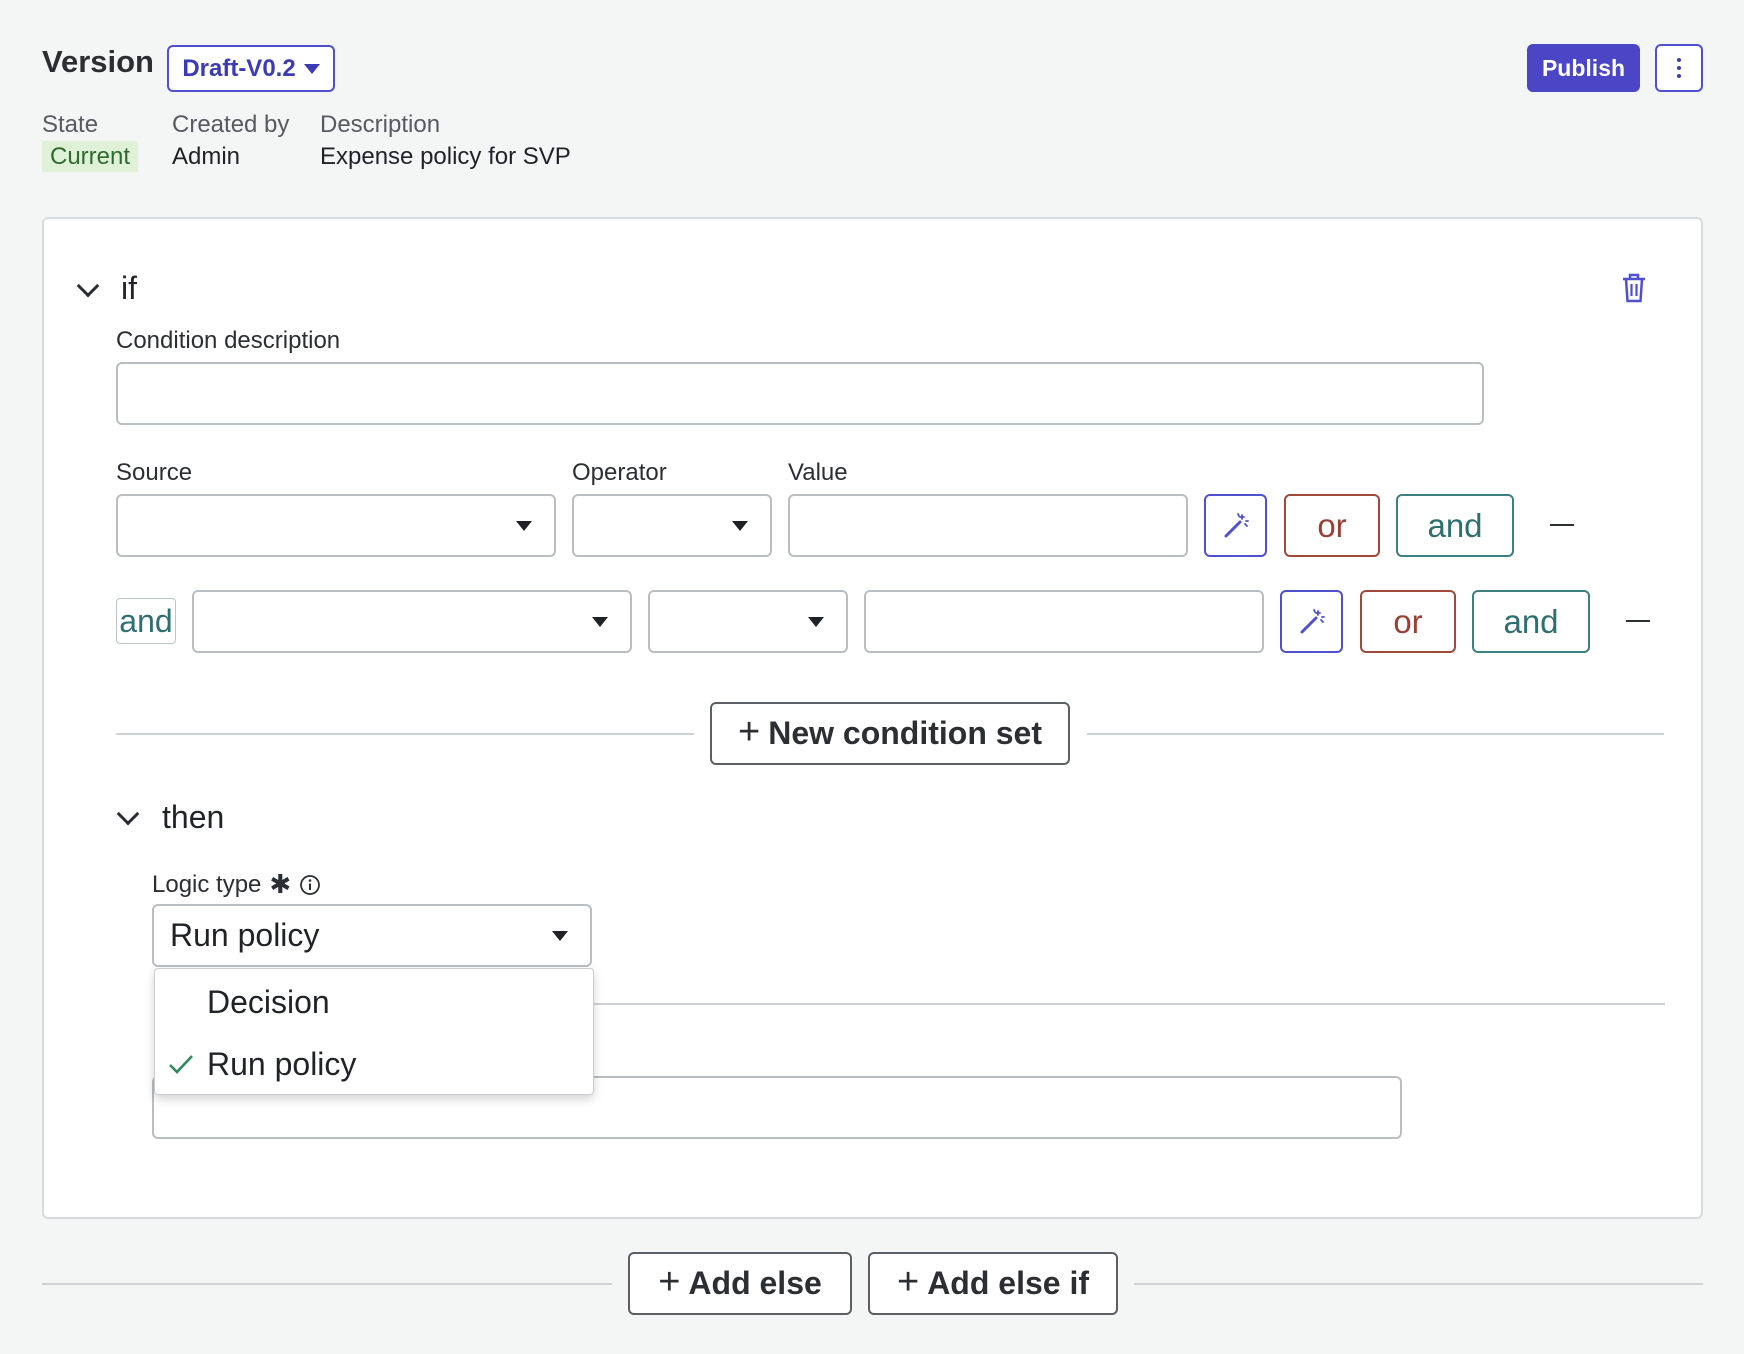 Image resolution: width=1744 pixels, height=1354 pixels. I want to click on menu-item-label: Run policy, so click(282, 1063).